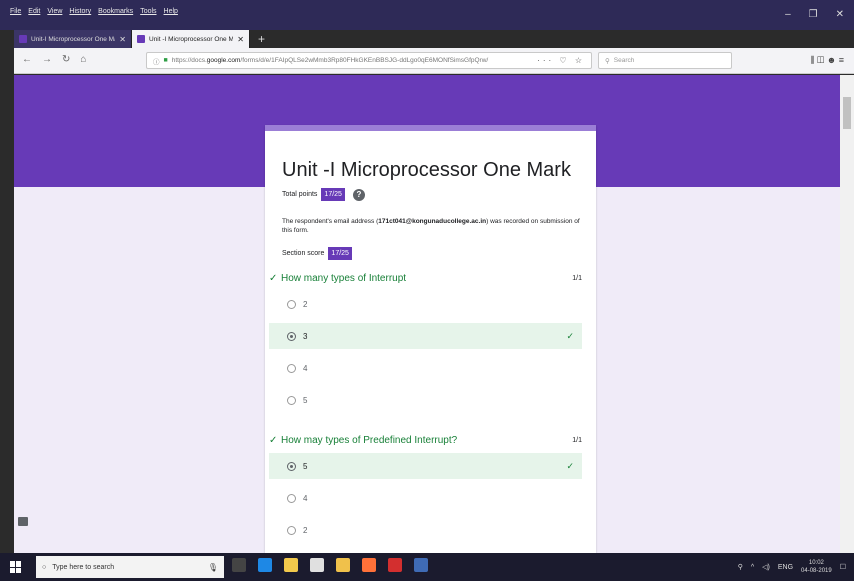  Describe the element at coordinates (261, 39) in the screenshot. I see `new-tab-button: +` at that location.